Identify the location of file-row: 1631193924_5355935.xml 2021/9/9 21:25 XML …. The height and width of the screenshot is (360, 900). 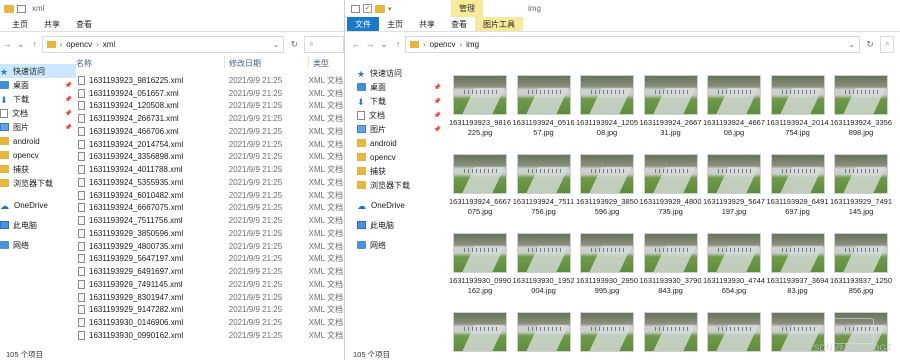
(210, 182).